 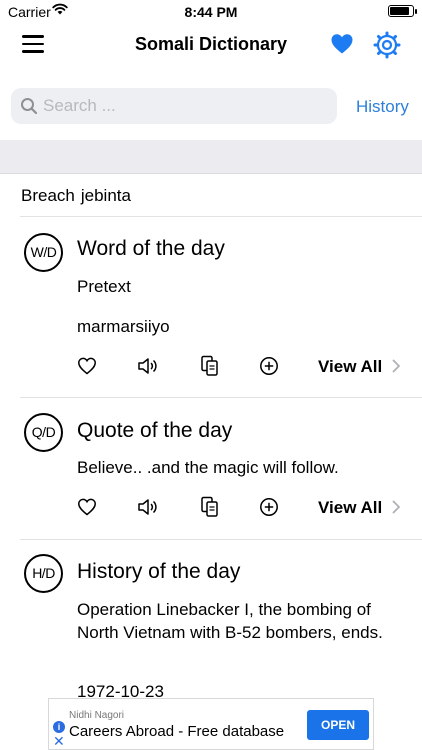 What do you see at coordinates (43, 432) in the screenshot?
I see `quote-of-day-badge: Q/D` at bounding box center [43, 432].